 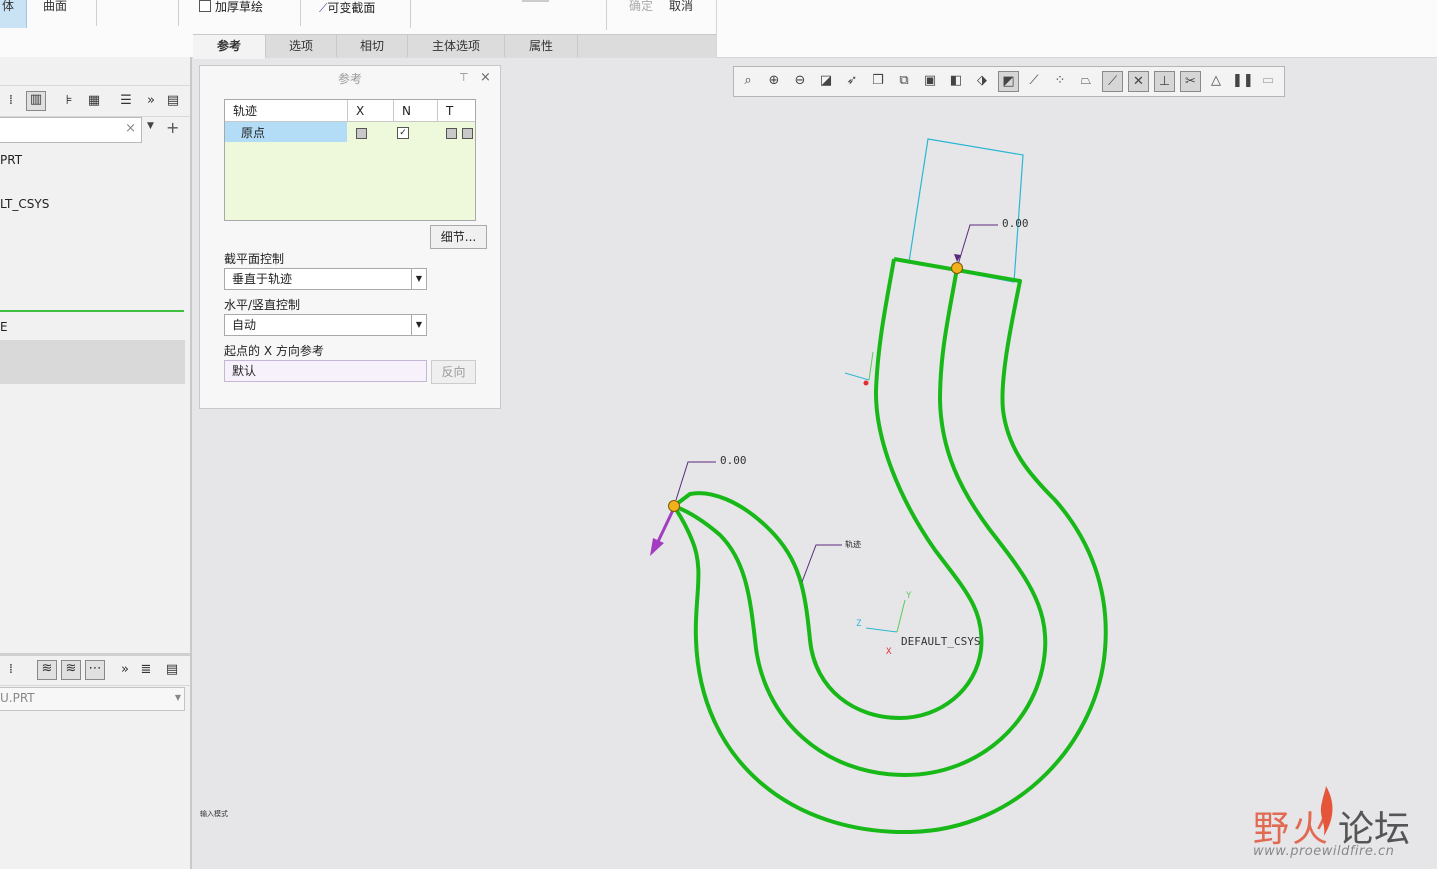 I want to click on zoom-in-icon: ⊕, so click(x=774, y=81).